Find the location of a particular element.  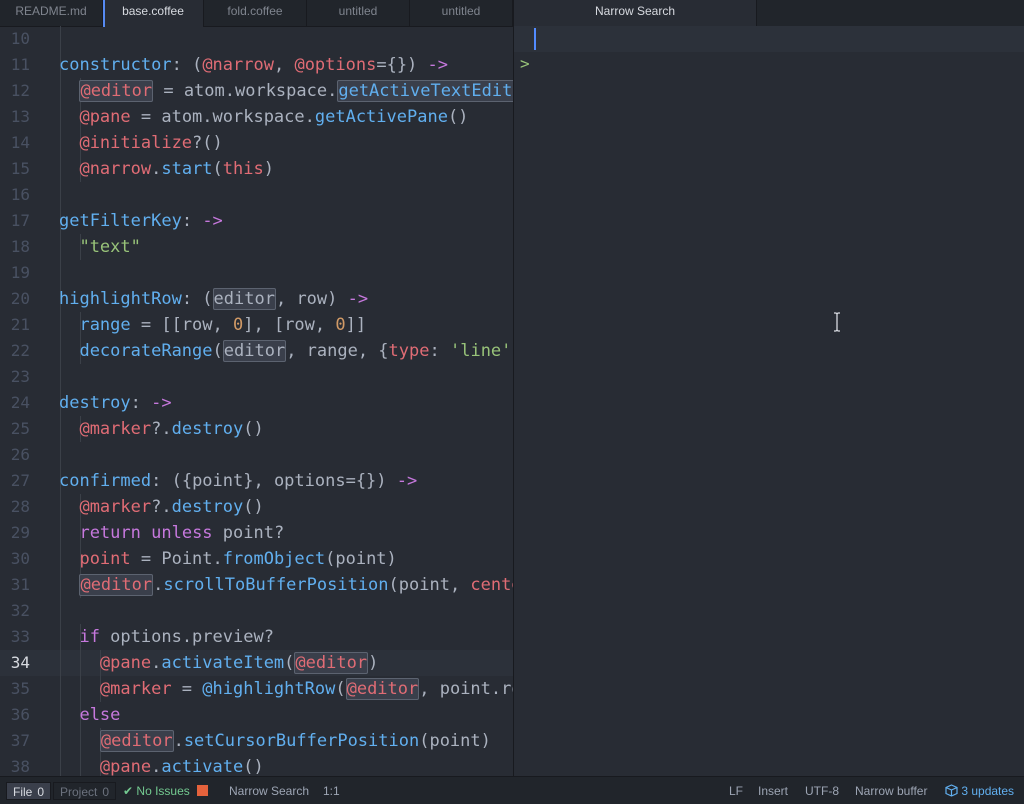

code-line: 18 "text" is located at coordinates (256, 247).